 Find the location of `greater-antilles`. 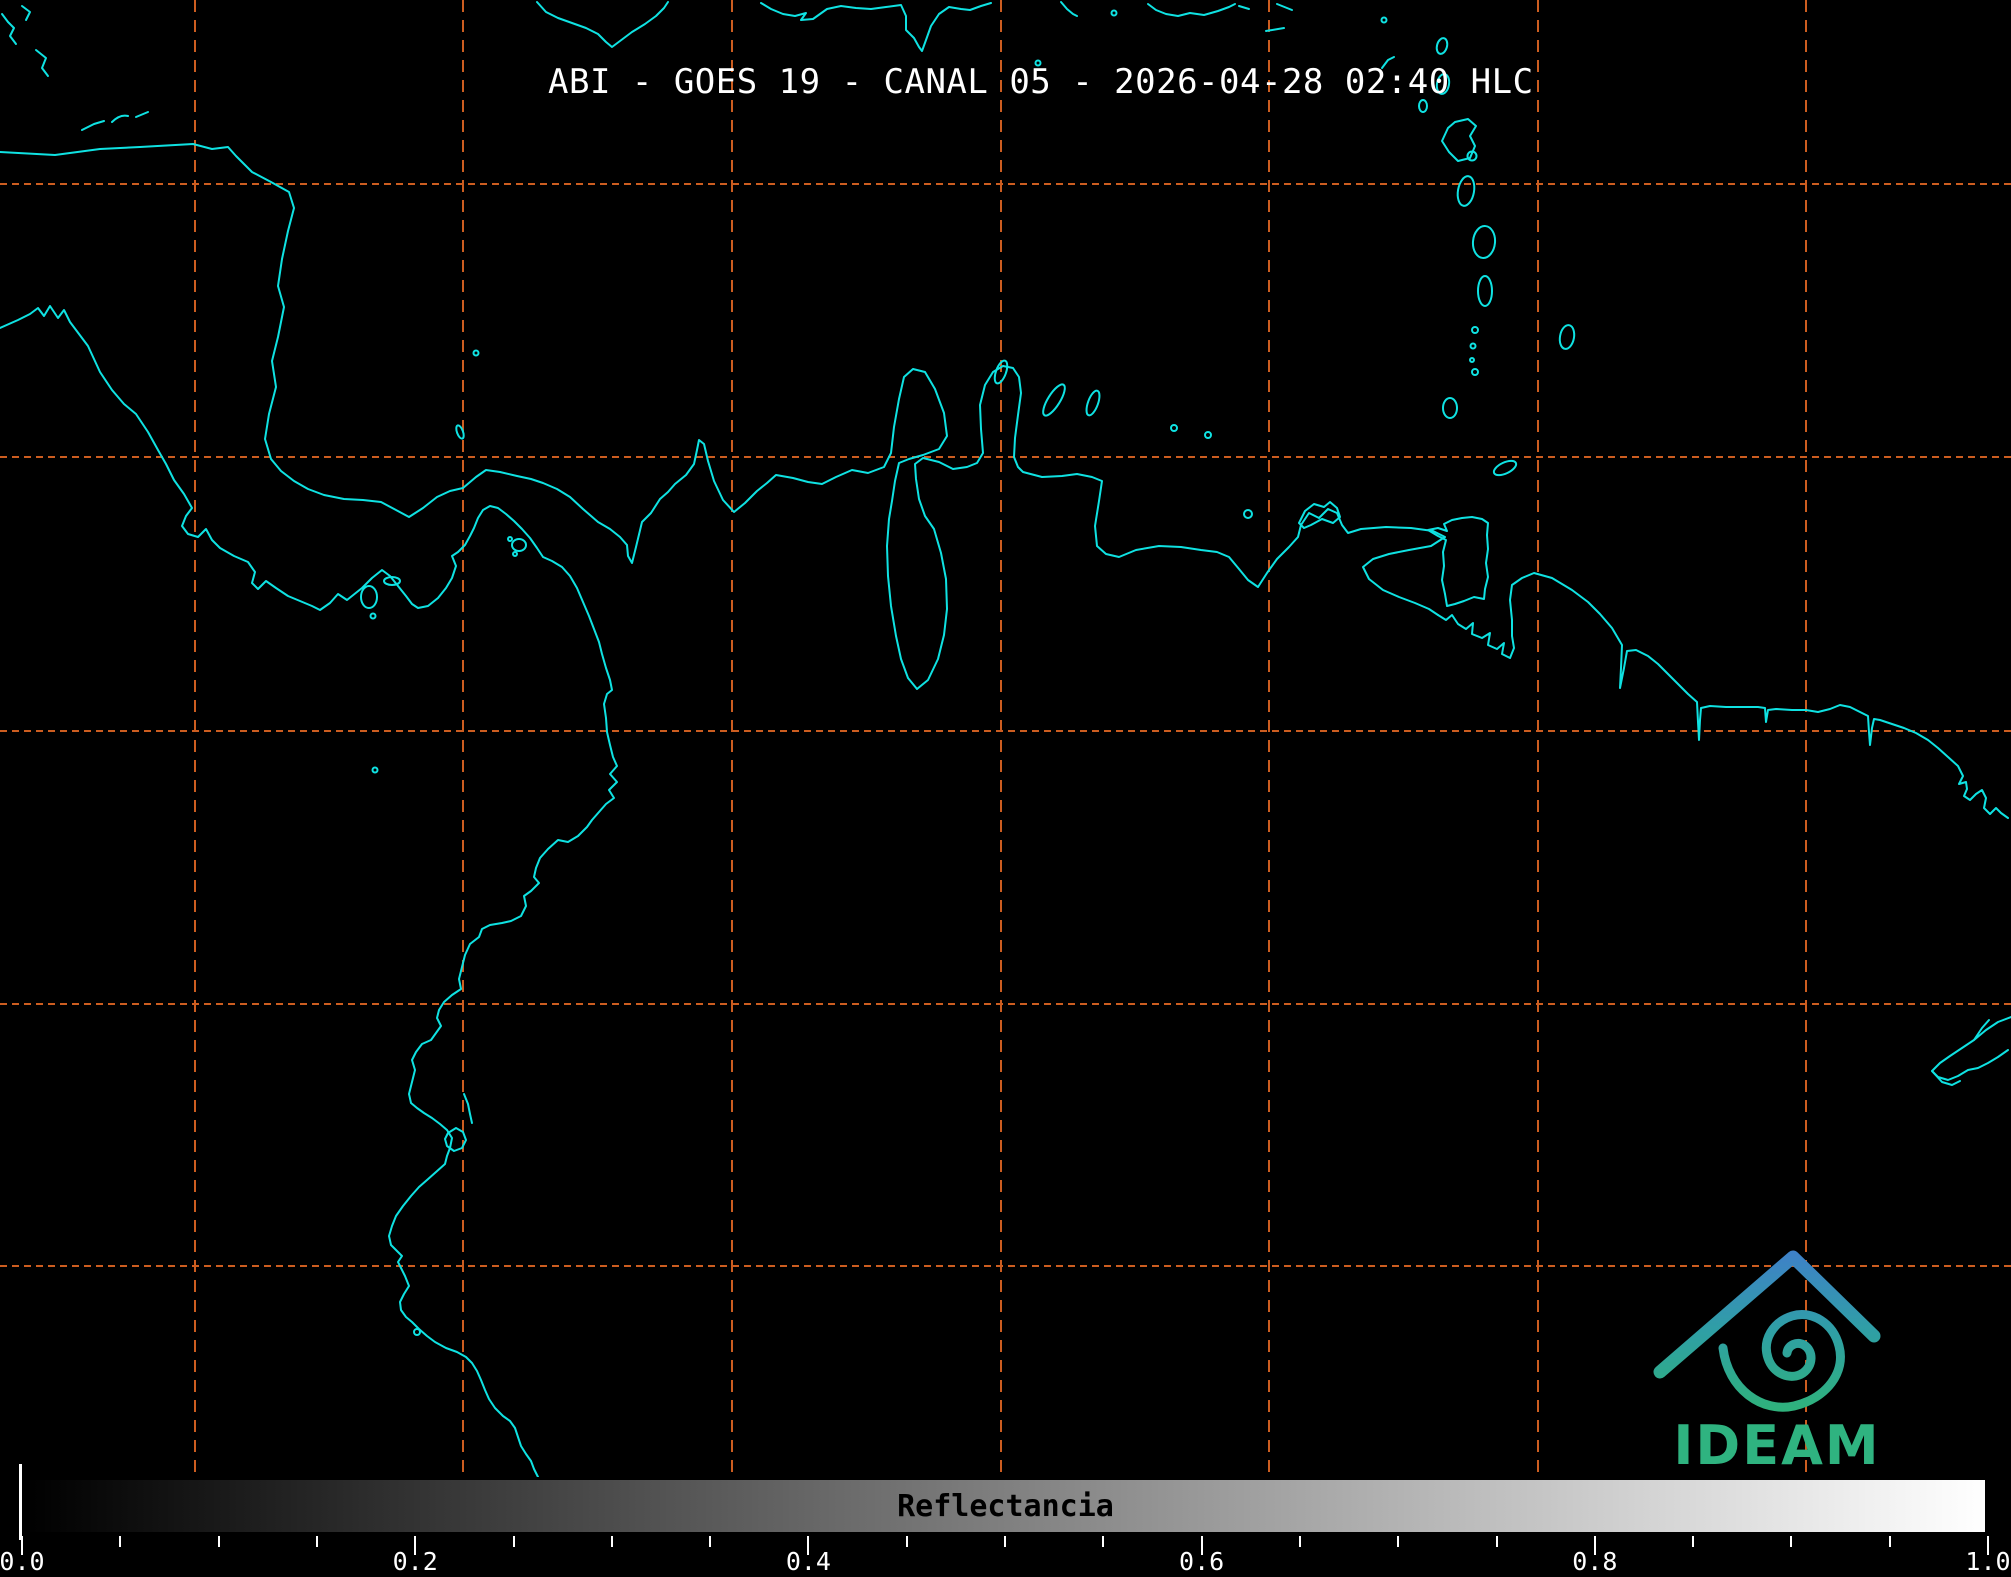

greater-antilles is located at coordinates (914, 34).